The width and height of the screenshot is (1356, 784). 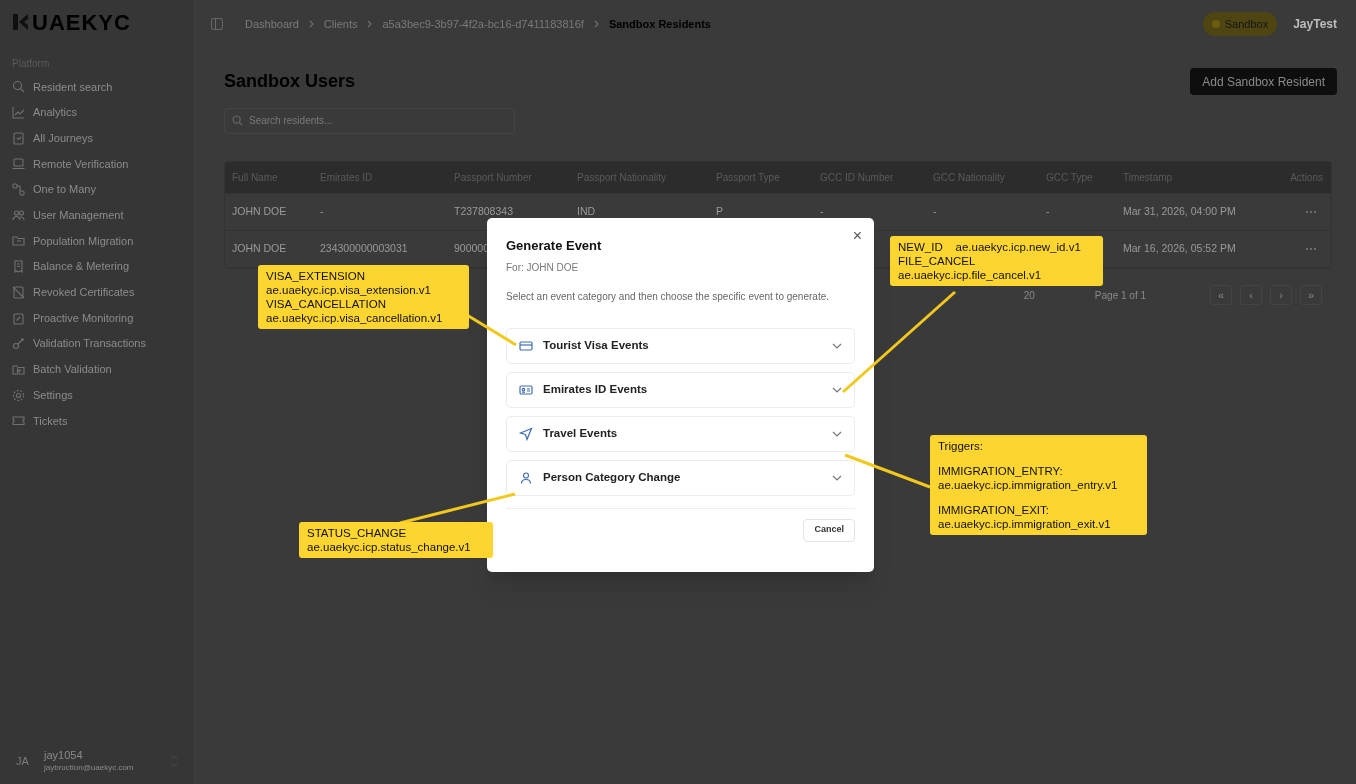 I want to click on person-icon, so click(x=526, y=477).